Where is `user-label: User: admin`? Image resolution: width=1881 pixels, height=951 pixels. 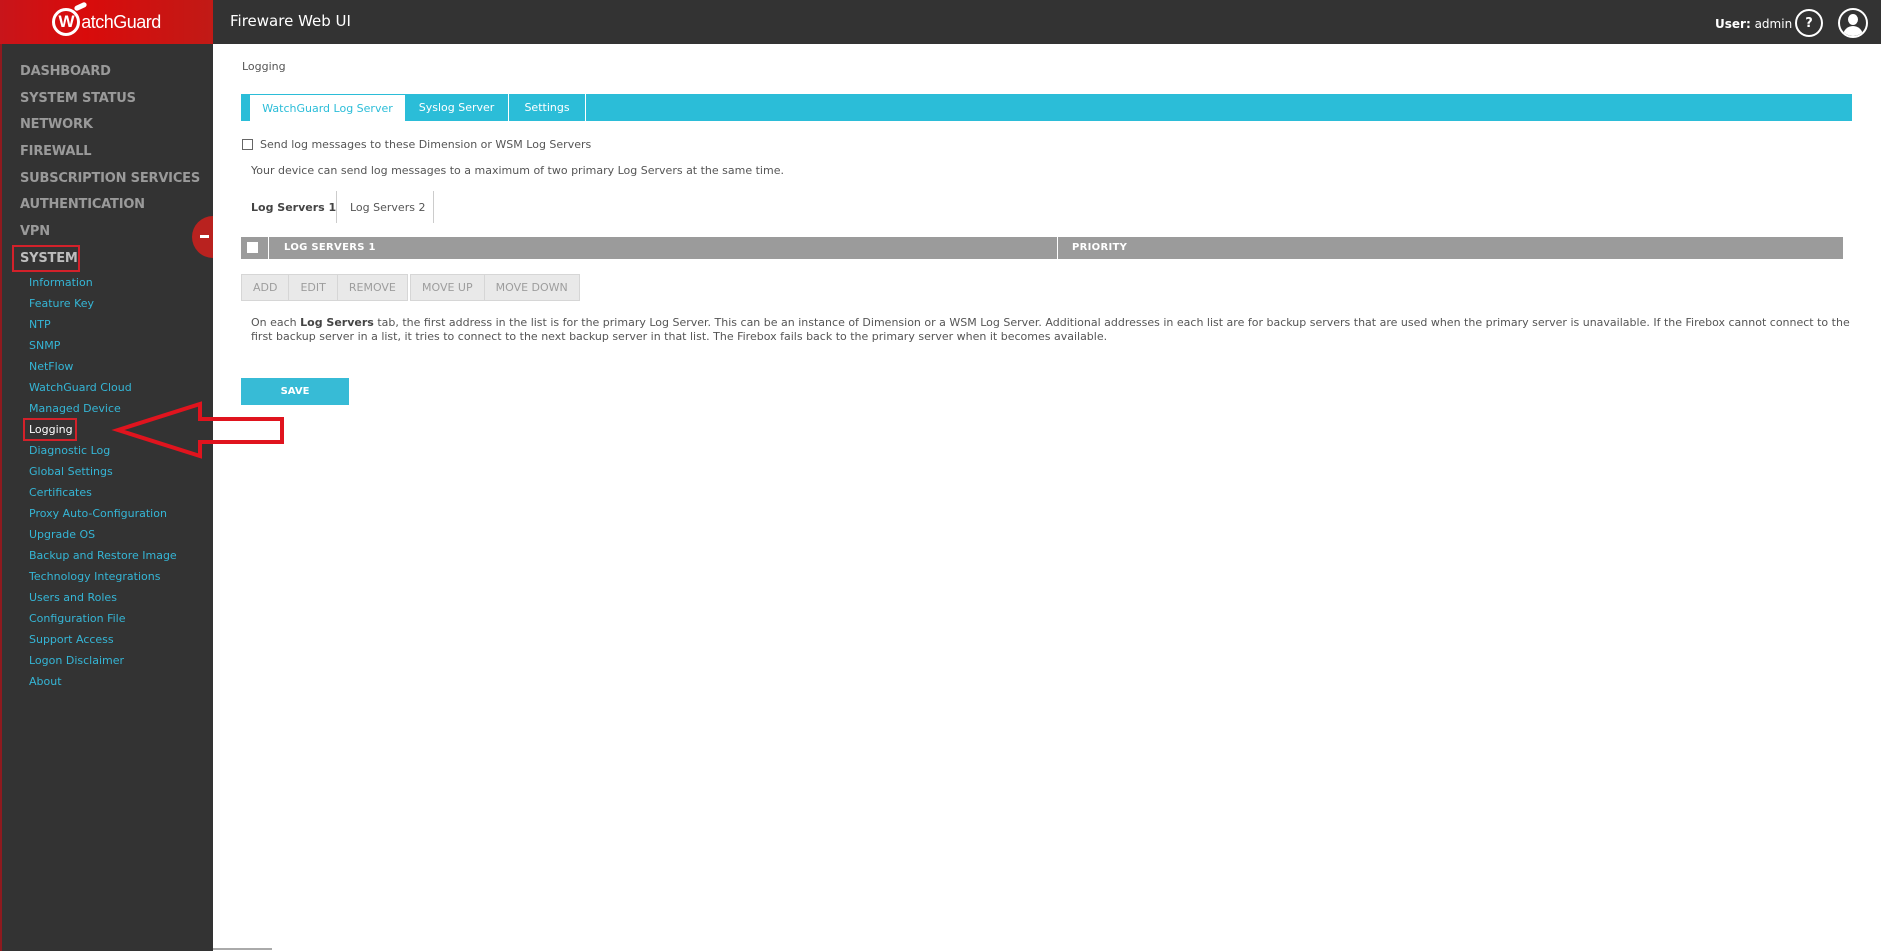
user-label: User: admin is located at coordinates (1753, 24).